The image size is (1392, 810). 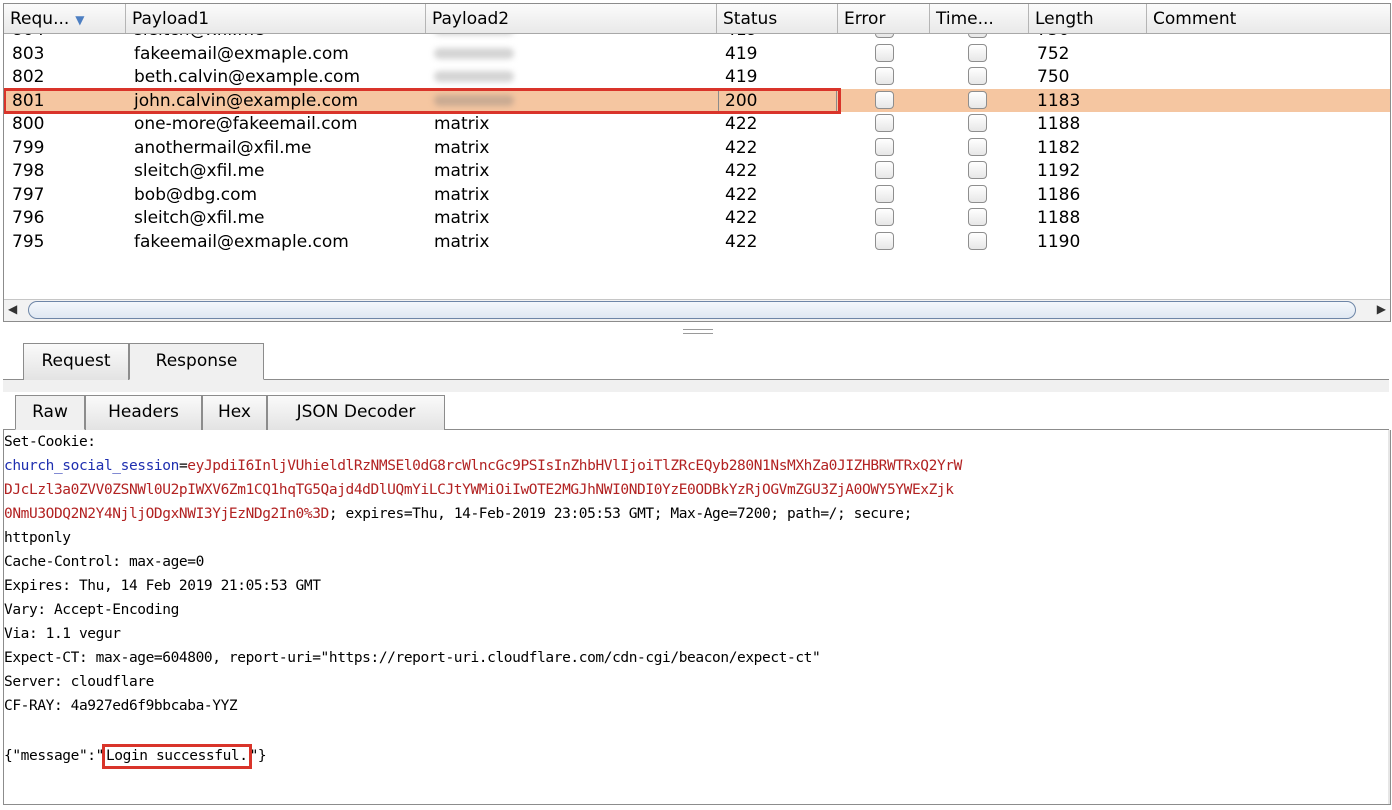 What do you see at coordinates (121, 706) in the screenshot?
I see `header-line: CF-RAY: 4a927ed6f9bbcaba-YYZ` at bounding box center [121, 706].